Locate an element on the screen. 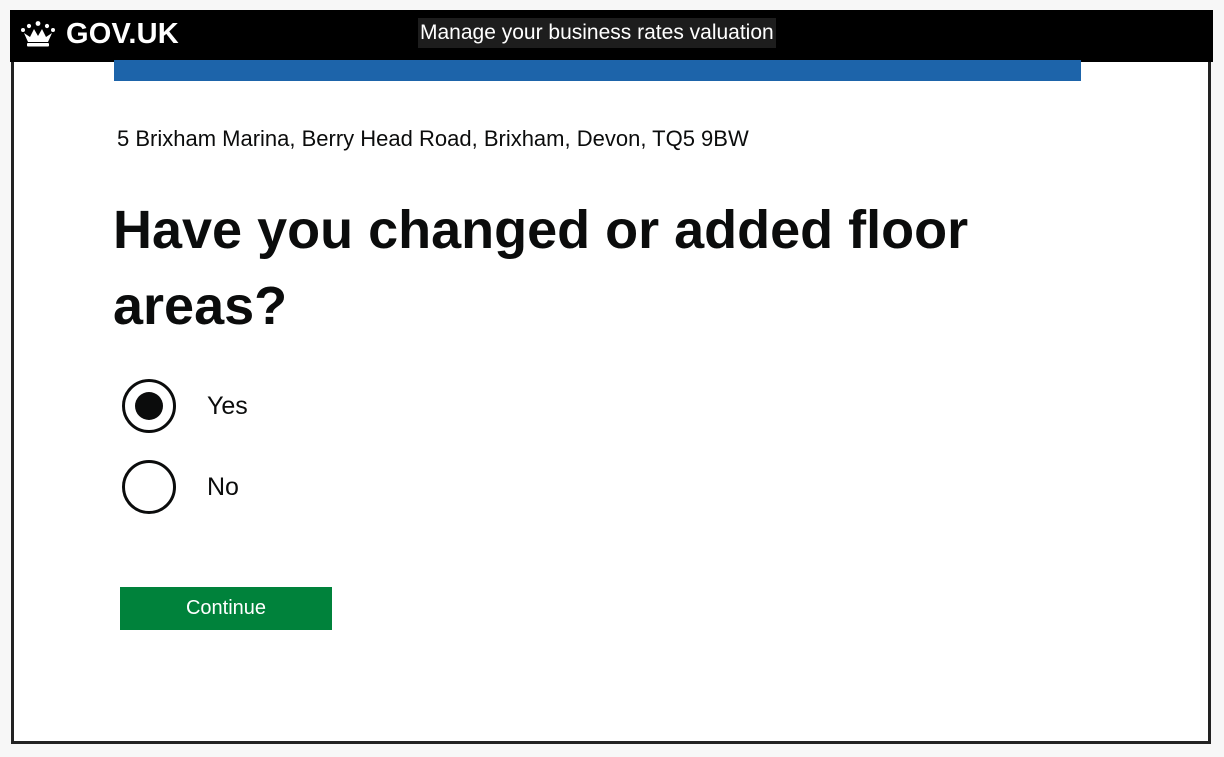 Image resolution: width=1224 pixels, height=757 pixels. radio-option-no: No is located at coordinates (180, 487).